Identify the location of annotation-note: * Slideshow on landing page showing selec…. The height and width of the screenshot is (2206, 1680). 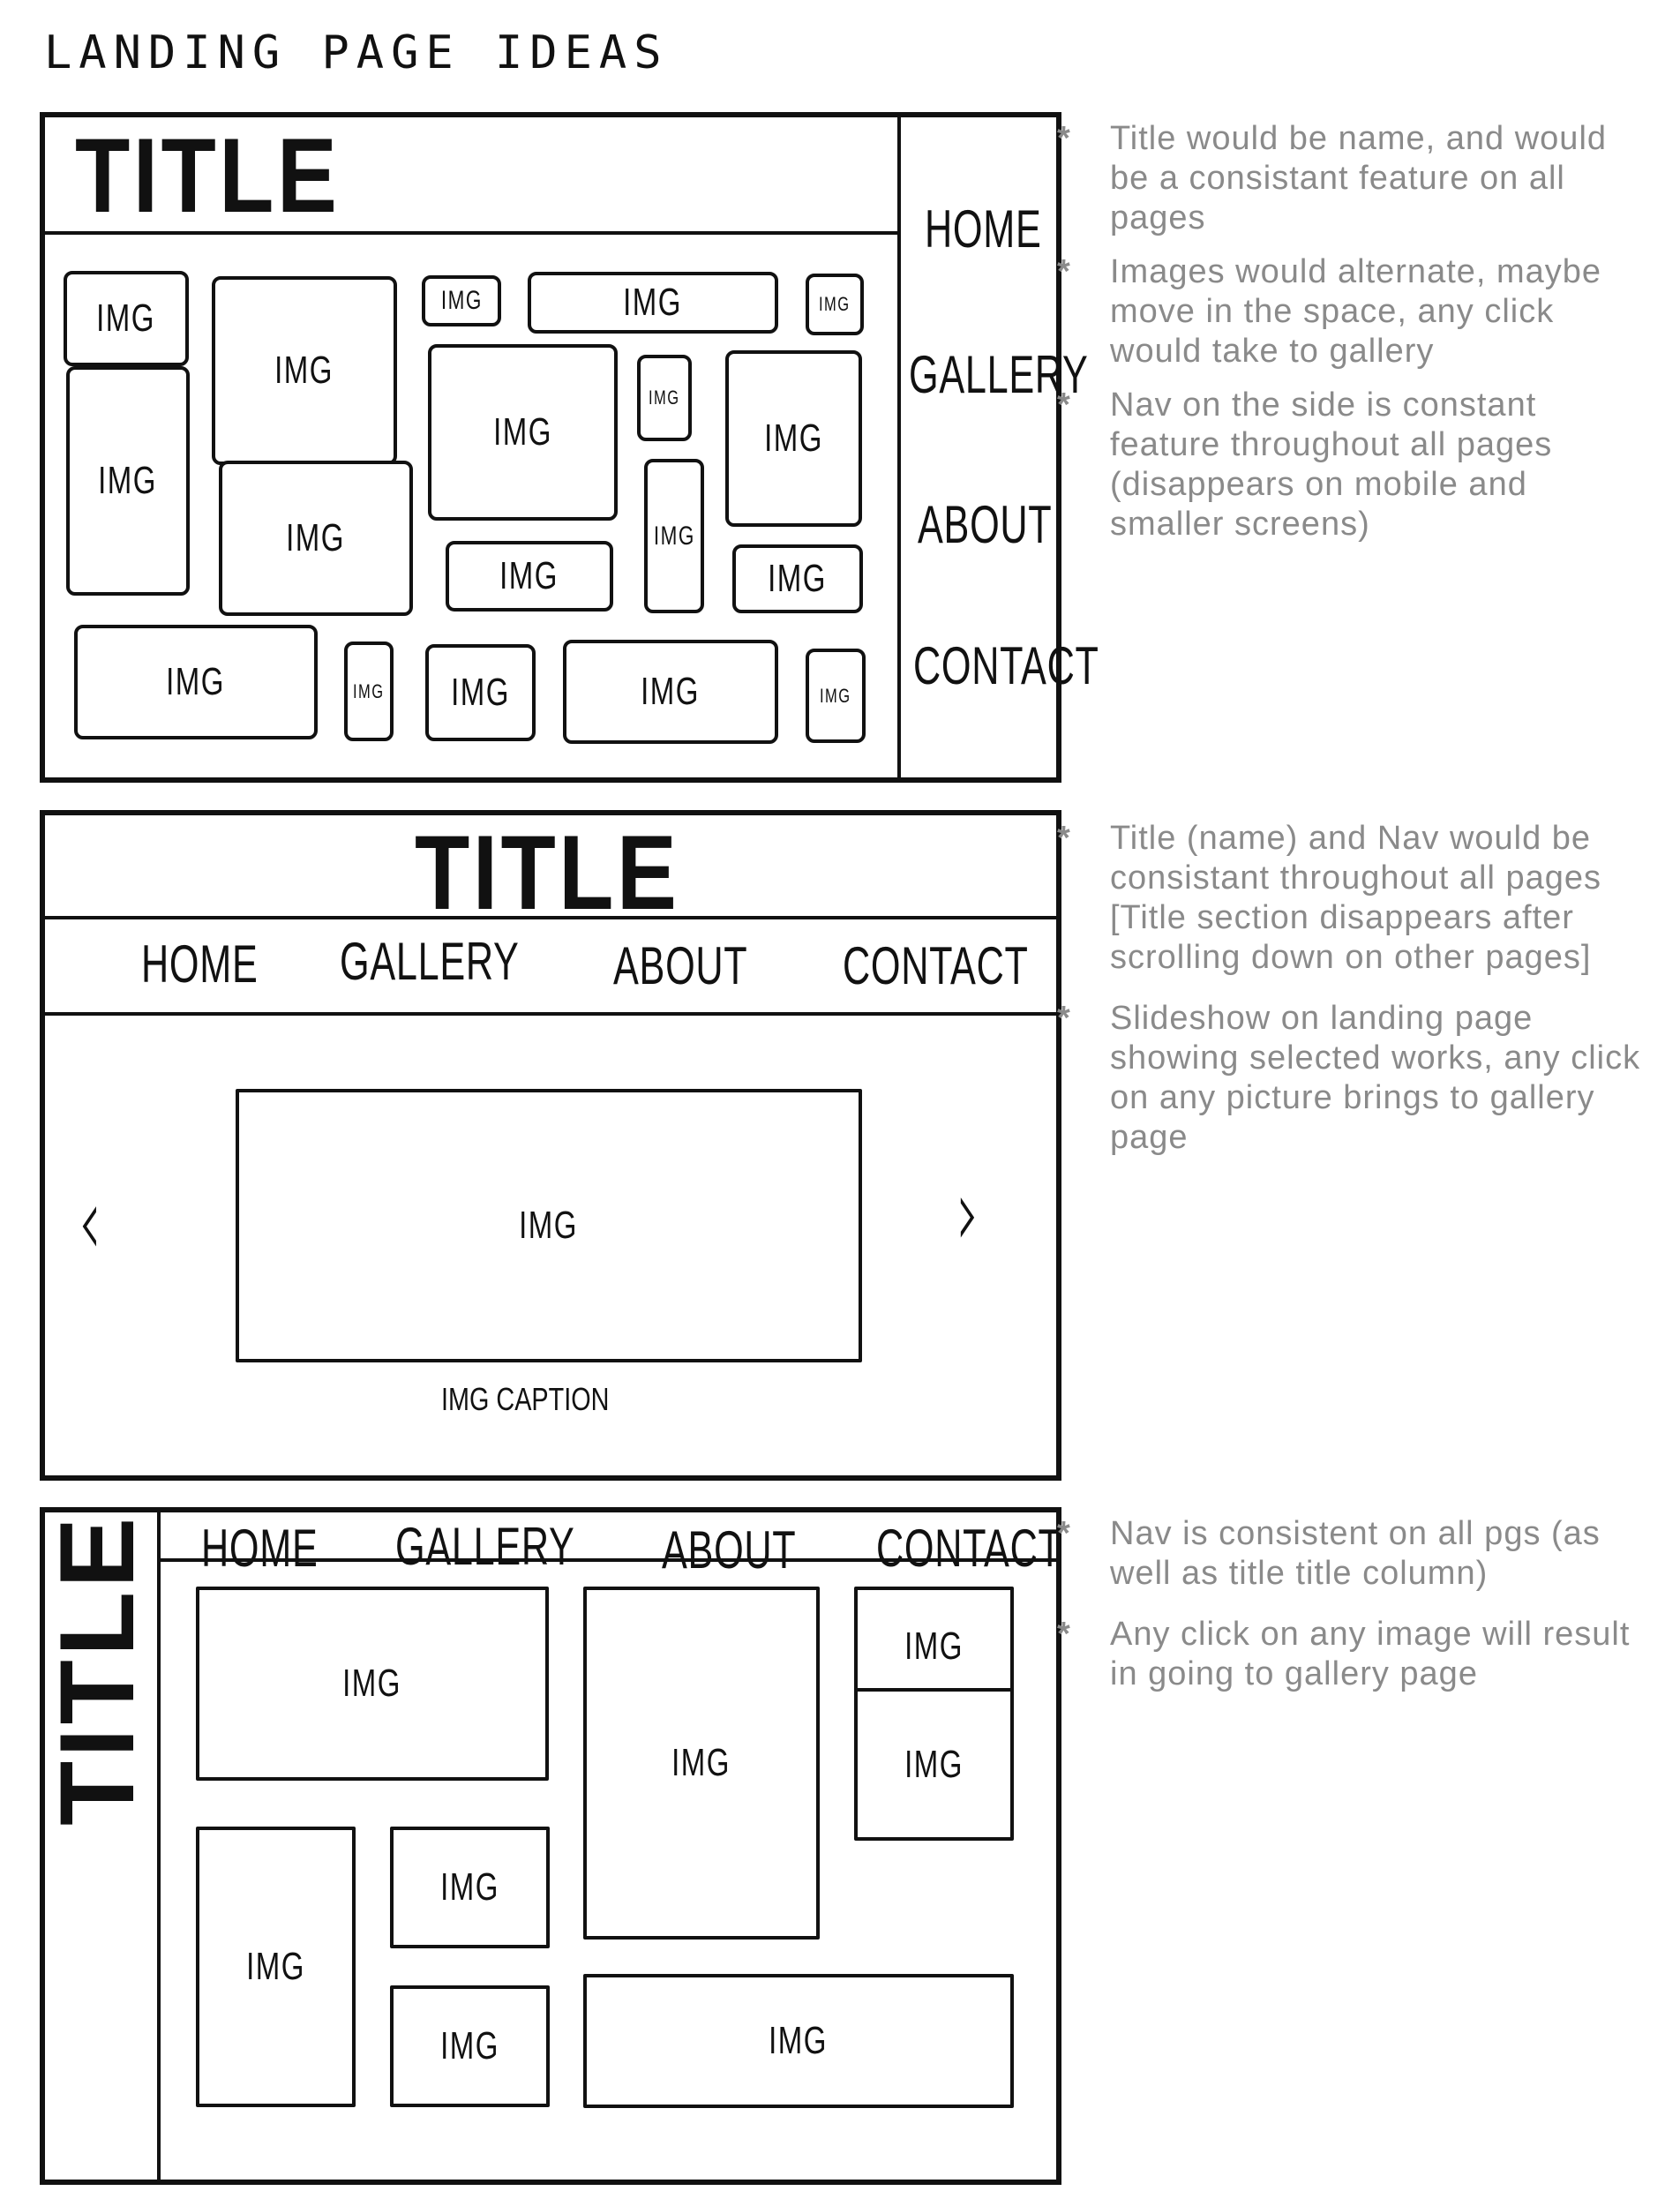
(1354, 1078).